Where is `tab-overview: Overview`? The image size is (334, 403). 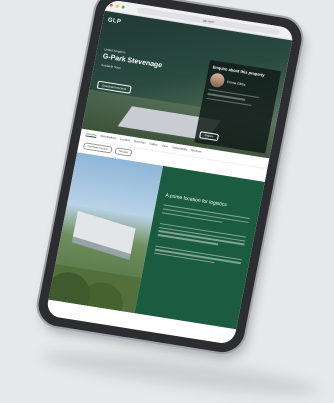 tab-overview: Overview is located at coordinates (91, 135).